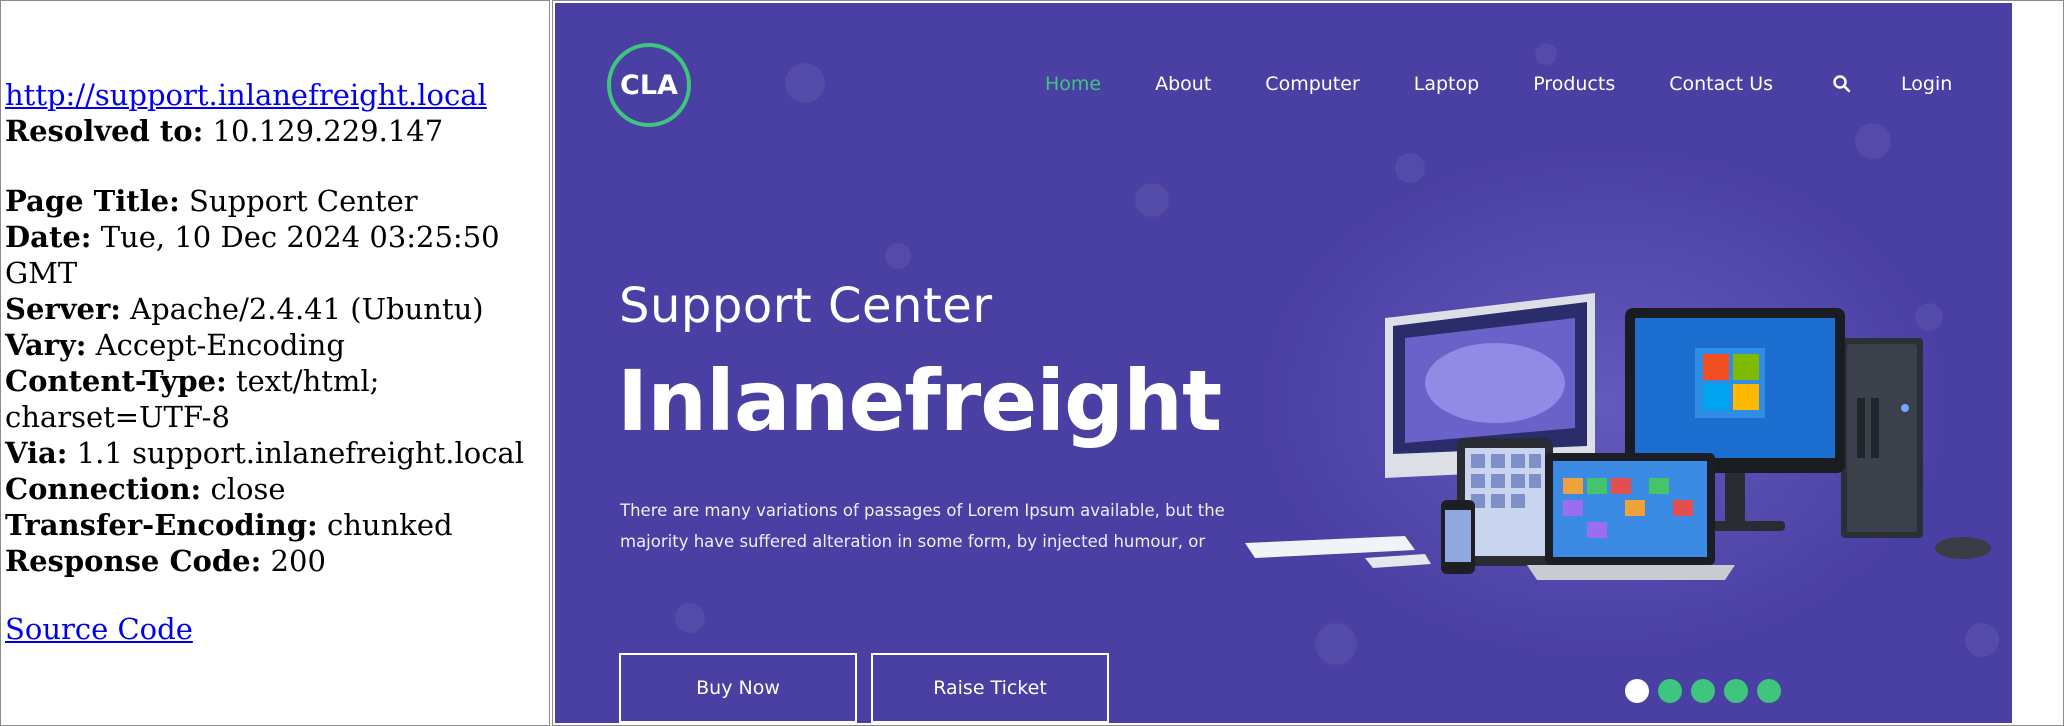 Image resolution: width=2064 pixels, height=726 pixels. What do you see at coordinates (63, 309) in the screenshot?
I see `server-label: Server:` at bounding box center [63, 309].